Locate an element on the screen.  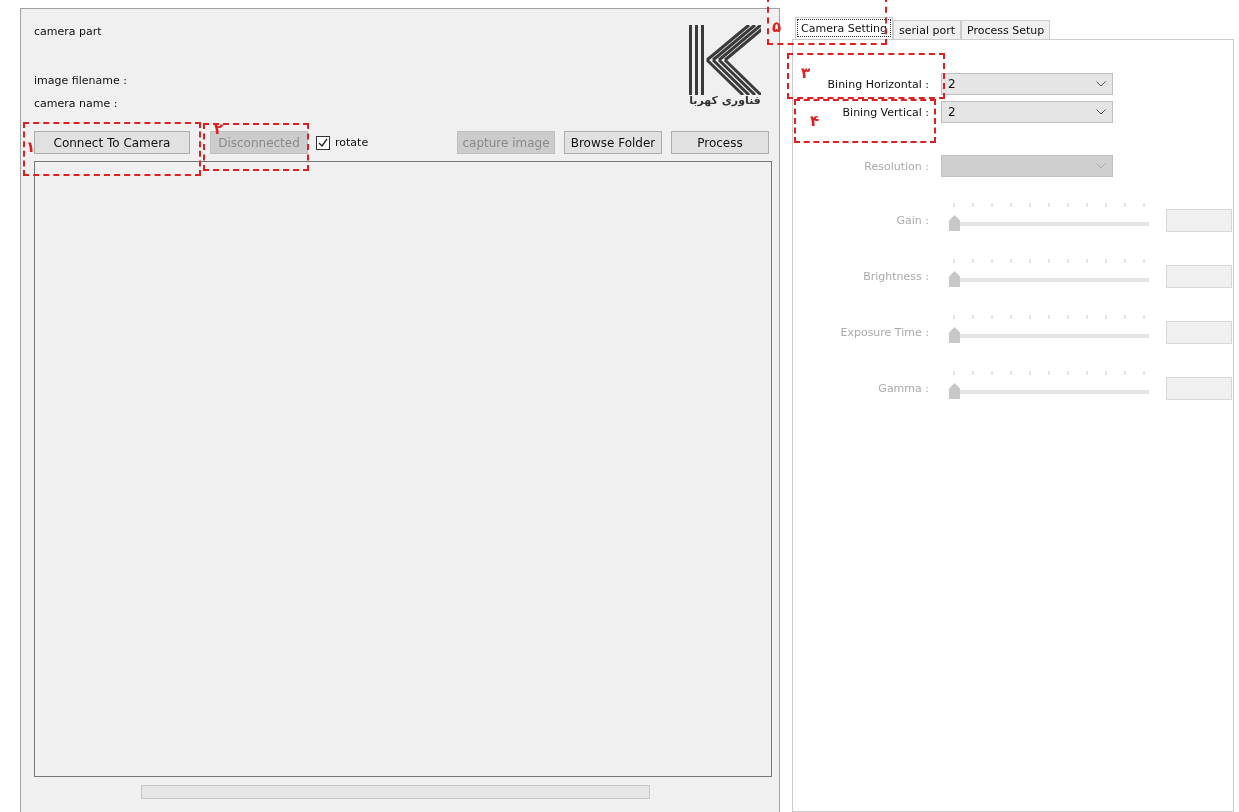
annotation-number: ۳ is located at coordinates (806, 73).